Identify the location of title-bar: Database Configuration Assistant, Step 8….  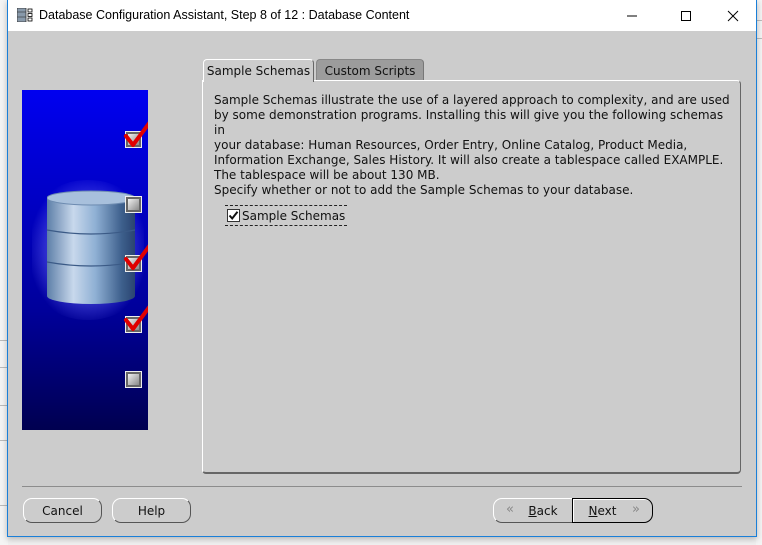
(382, 15).